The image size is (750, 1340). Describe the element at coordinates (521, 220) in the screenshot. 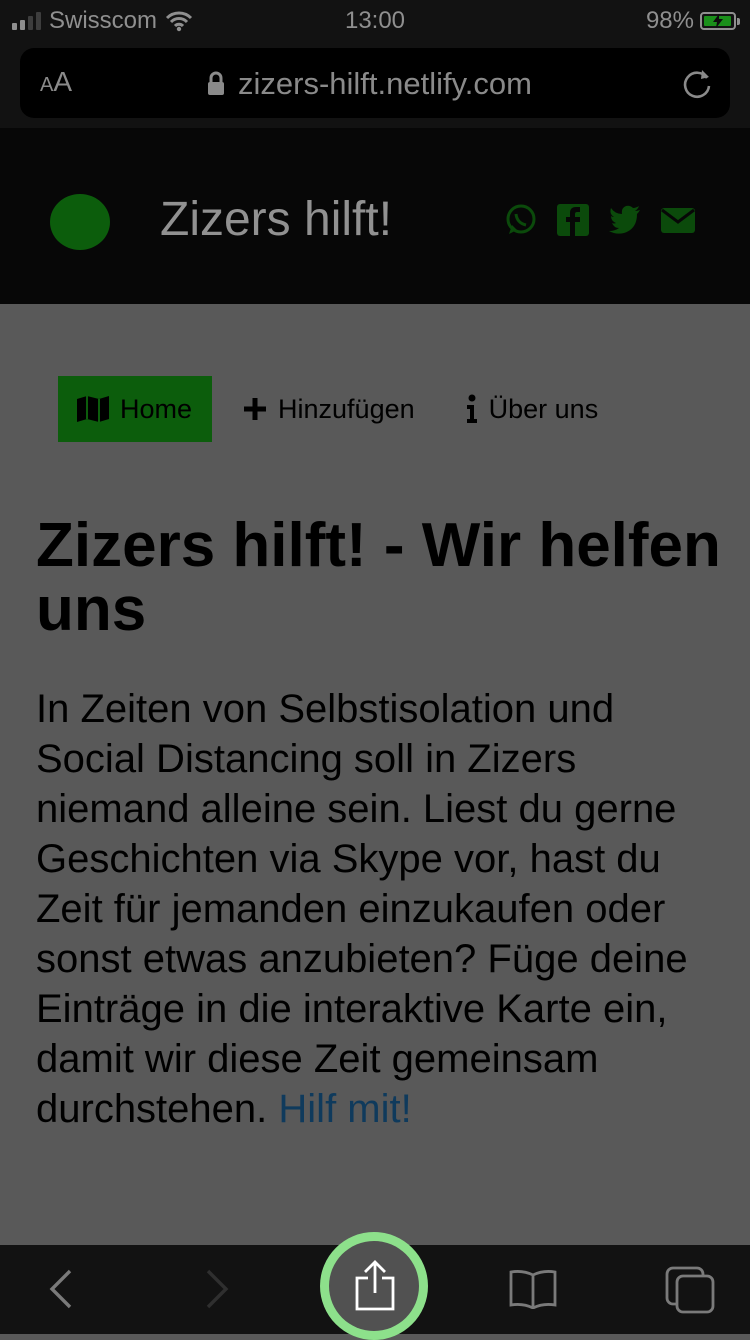

I see `whatsapp-icon` at that location.